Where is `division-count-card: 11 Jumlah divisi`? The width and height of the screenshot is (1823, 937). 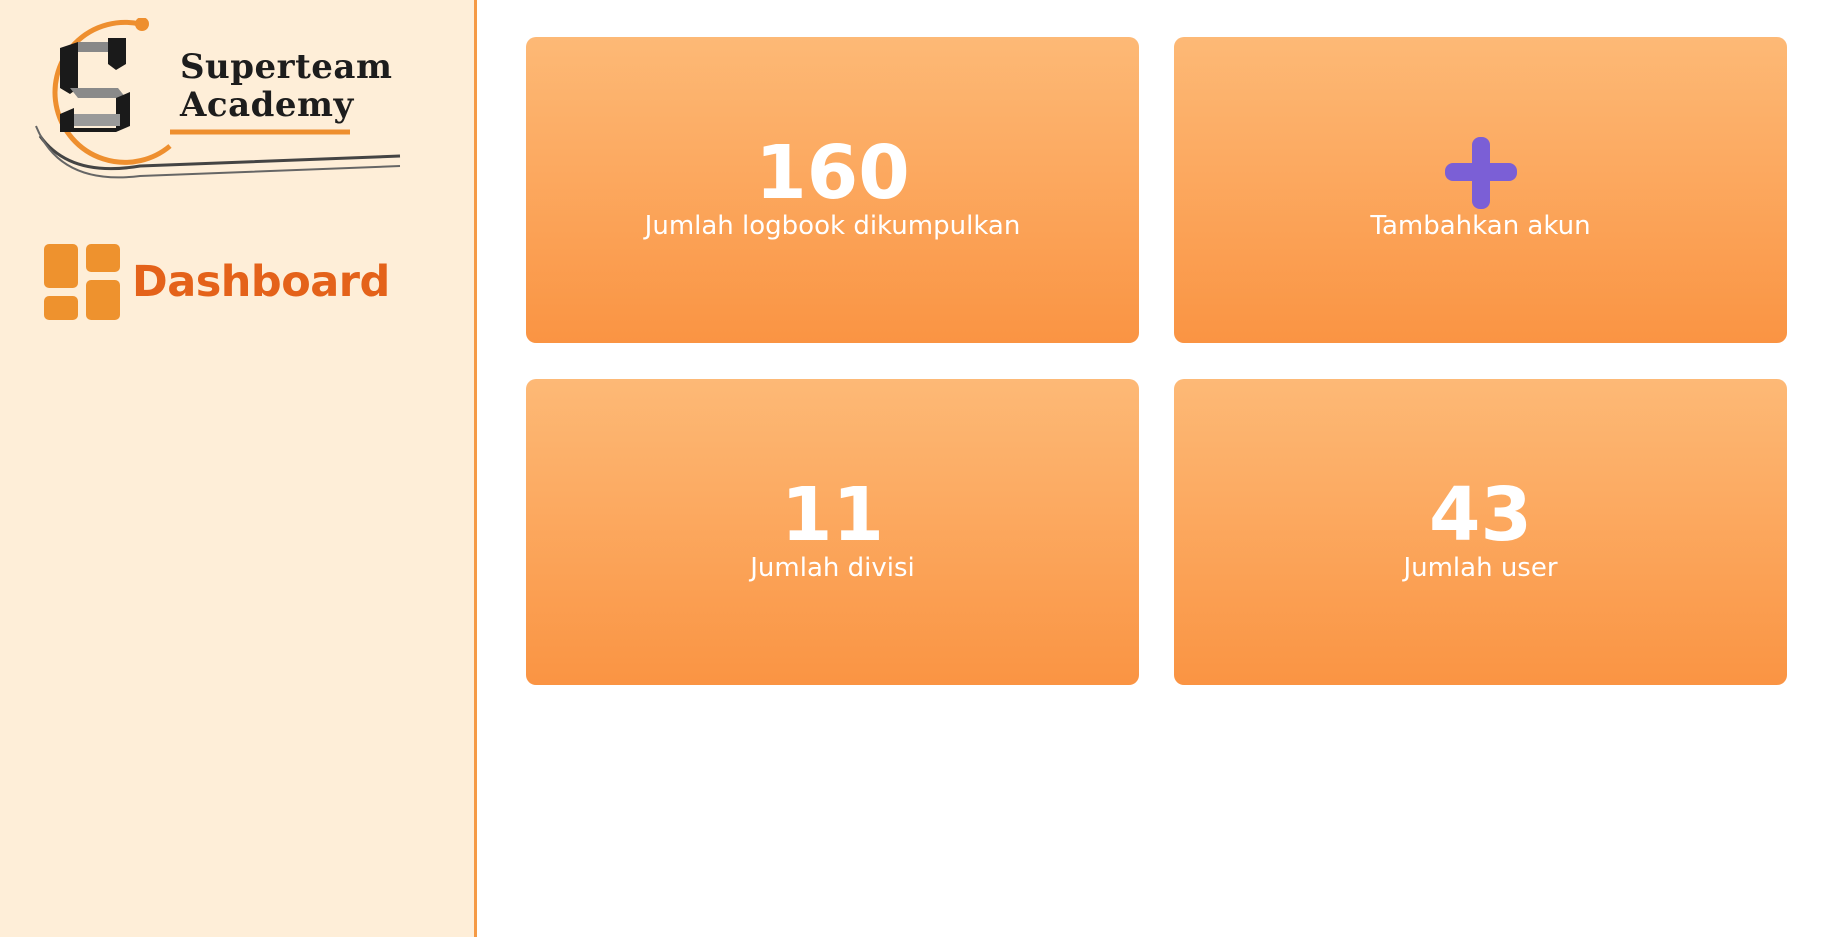 division-count-card: 11 Jumlah divisi is located at coordinates (832, 532).